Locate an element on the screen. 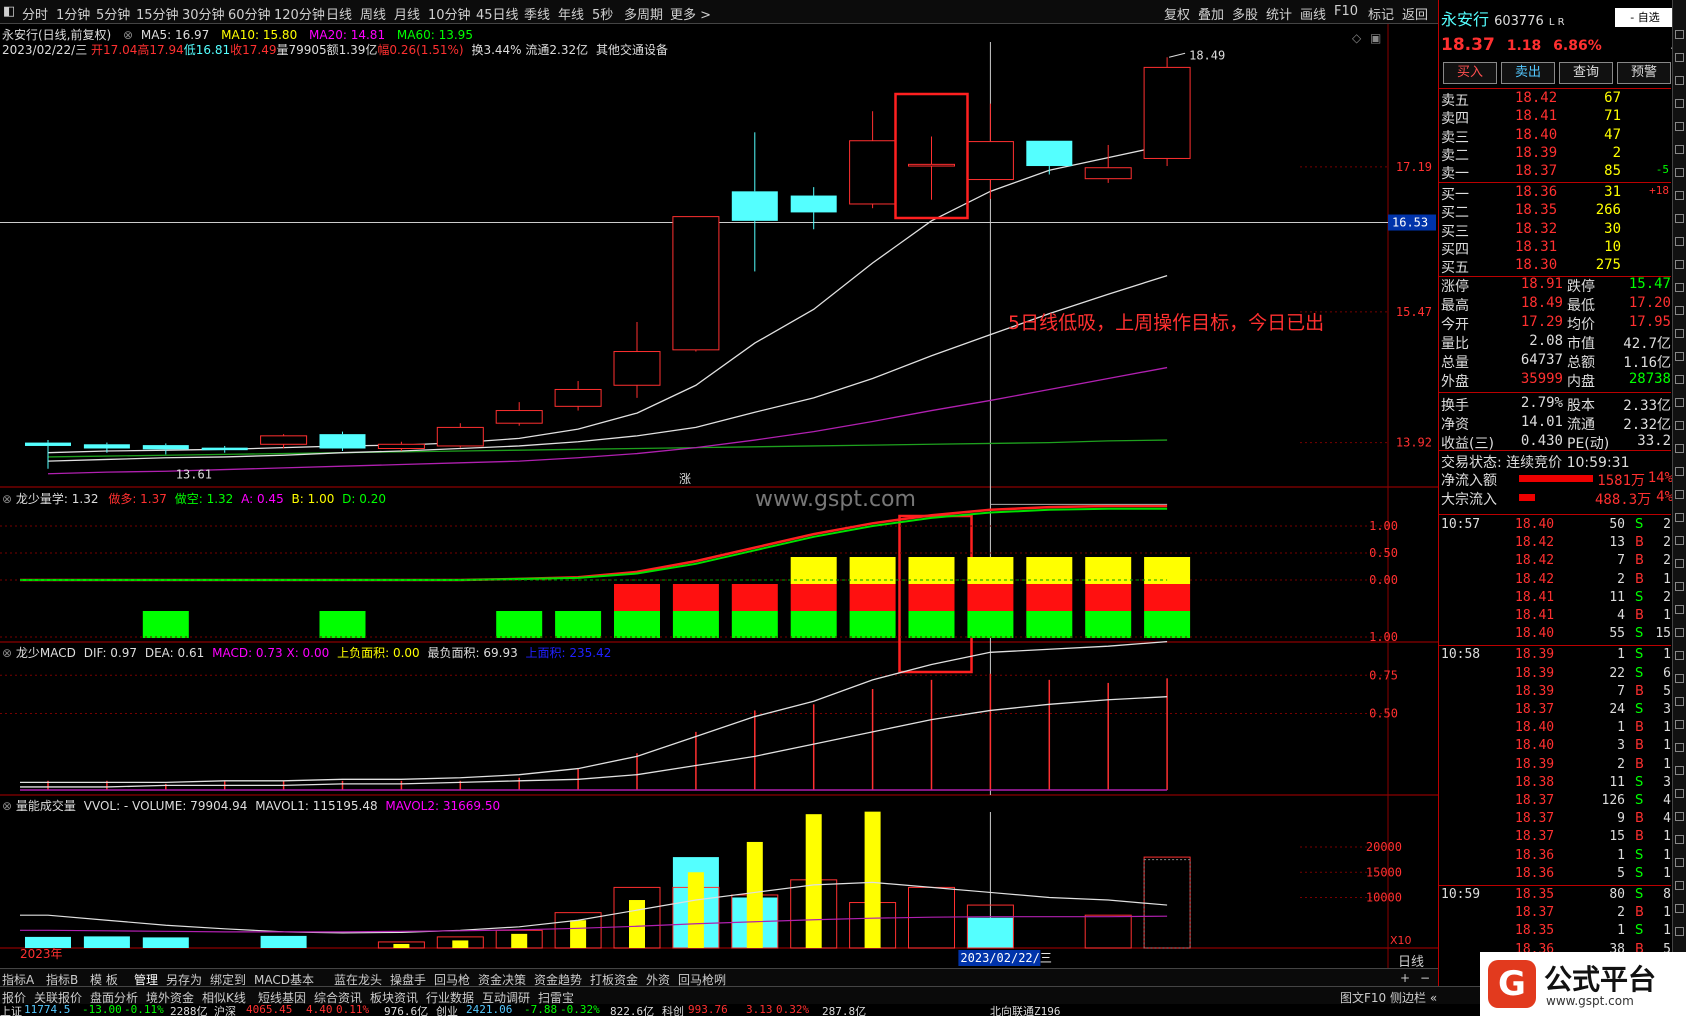 The image size is (1686, 1016). bottom-minus-icon: − is located at coordinates (1425, 978).